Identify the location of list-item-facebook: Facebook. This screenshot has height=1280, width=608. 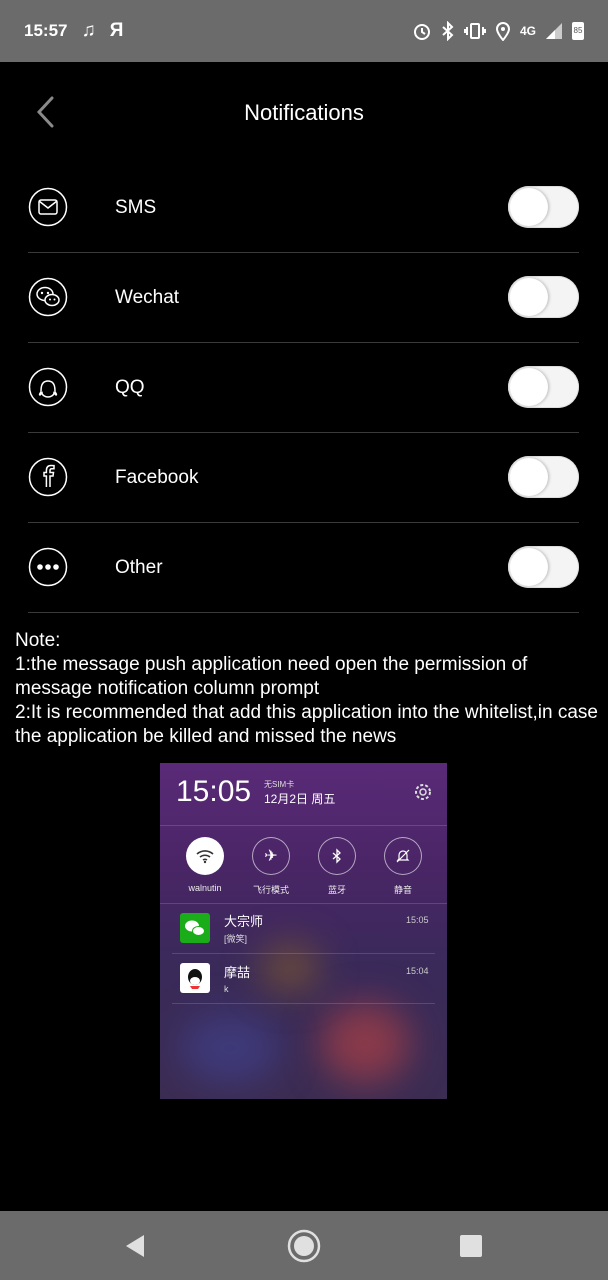
(303, 478).